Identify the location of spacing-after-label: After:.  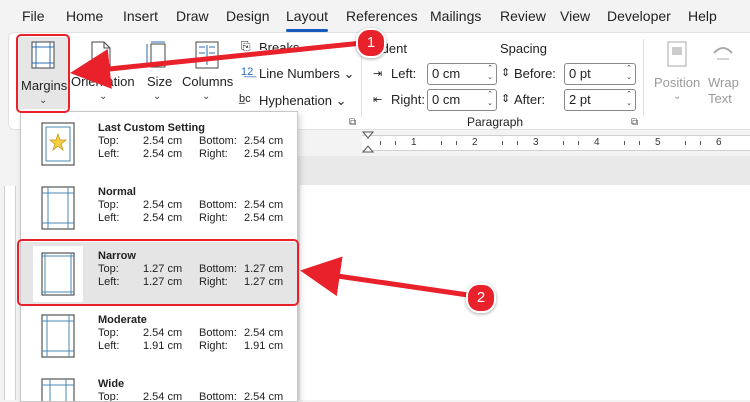
(530, 99).